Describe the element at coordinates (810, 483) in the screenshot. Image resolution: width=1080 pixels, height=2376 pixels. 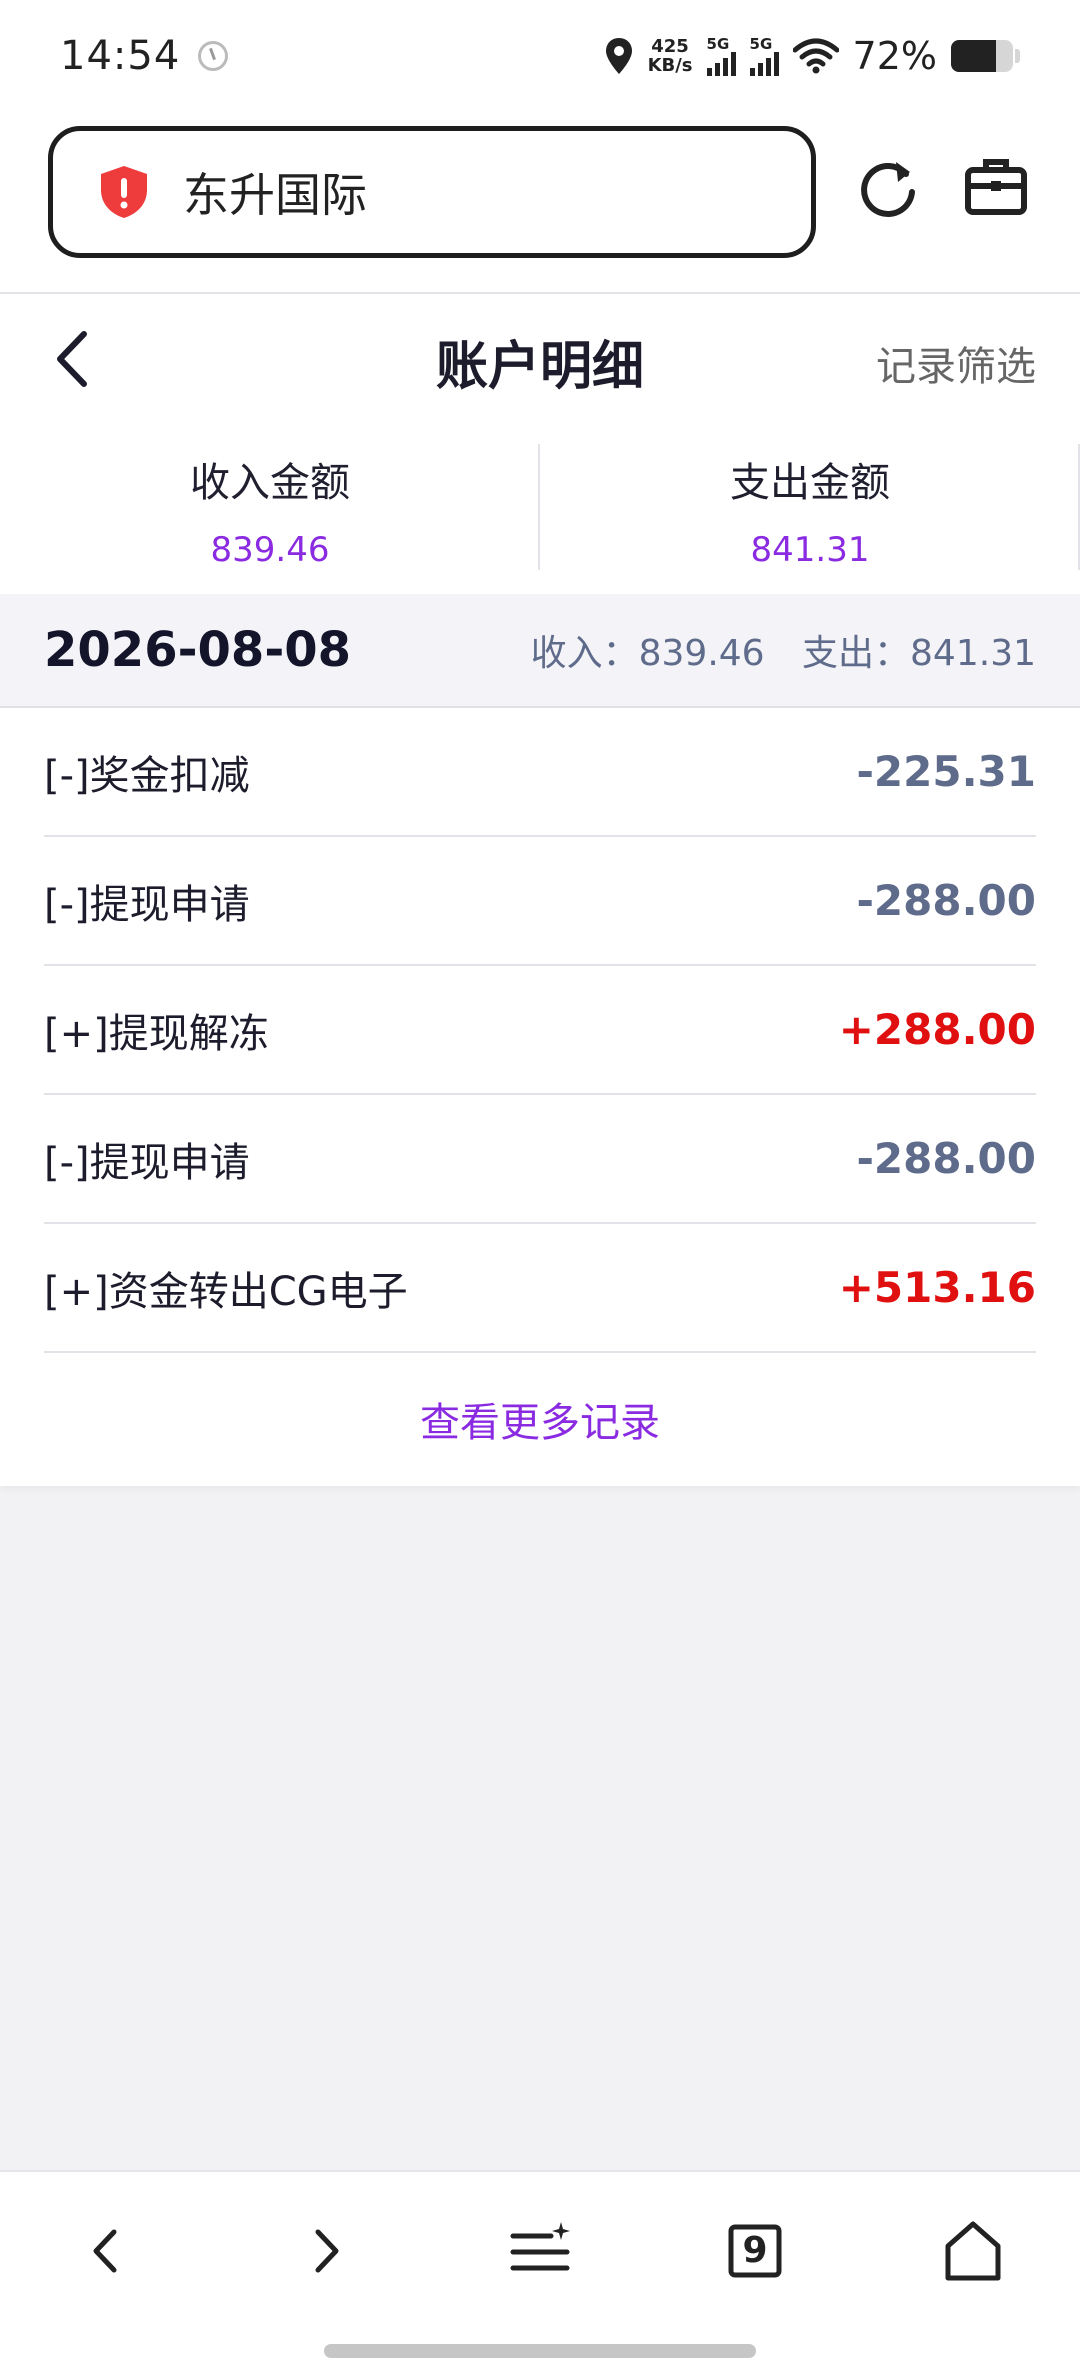
I see `expense-label: 支出金额` at that location.